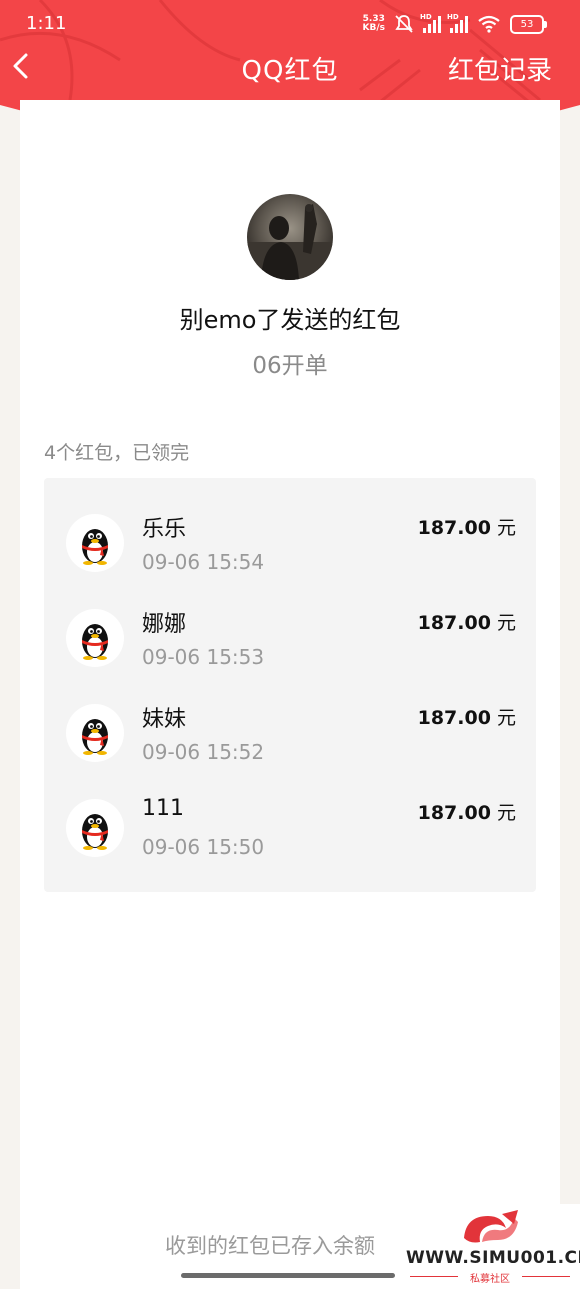 This screenshot has height=1289, width=580. I want to click on claimer-name: 111, so click(163, 808).